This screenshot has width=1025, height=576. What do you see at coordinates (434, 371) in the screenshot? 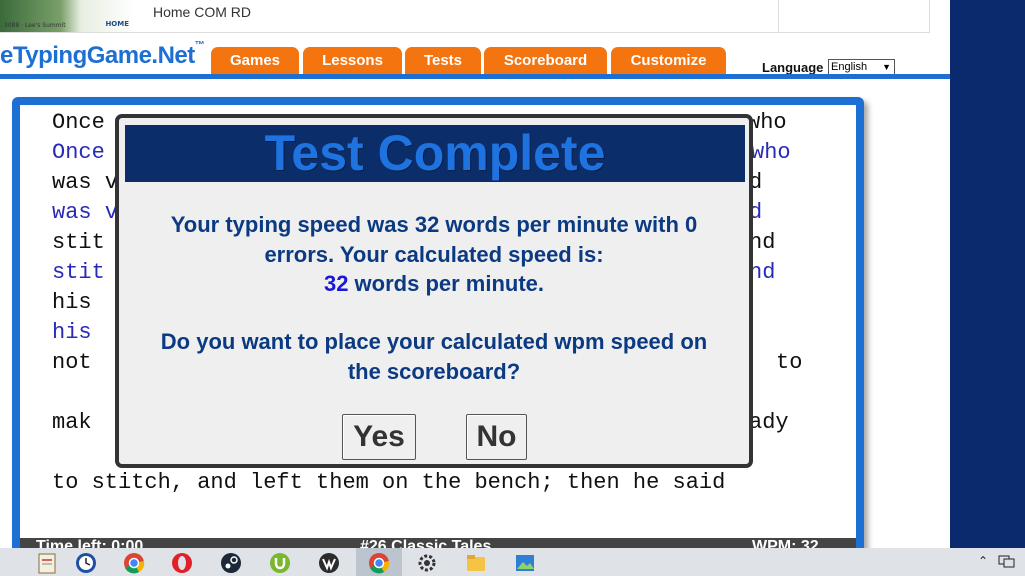
I see `question-line-2: the scoreboard?` at bounding box center [434, 371].